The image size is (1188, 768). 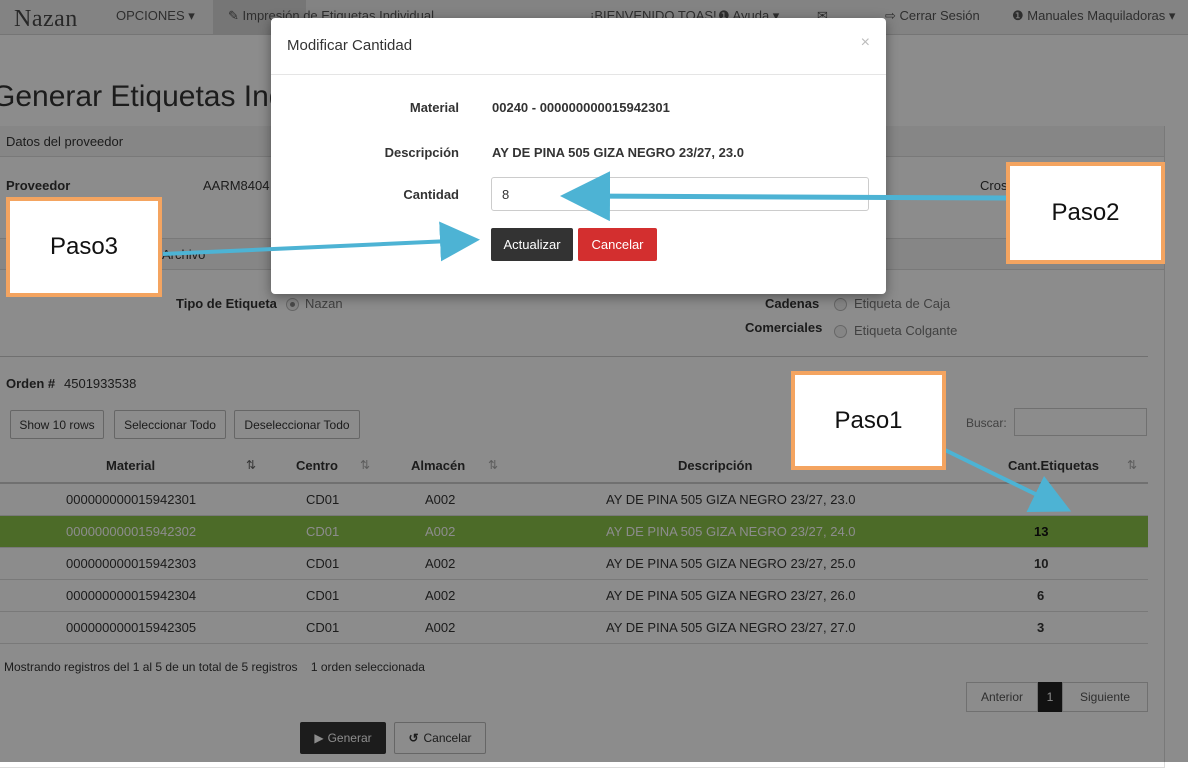 What do you see at coordinates (1008, 480) in the screenshot?
I see `arrow-paso1` at bounding box center [1008, 480].